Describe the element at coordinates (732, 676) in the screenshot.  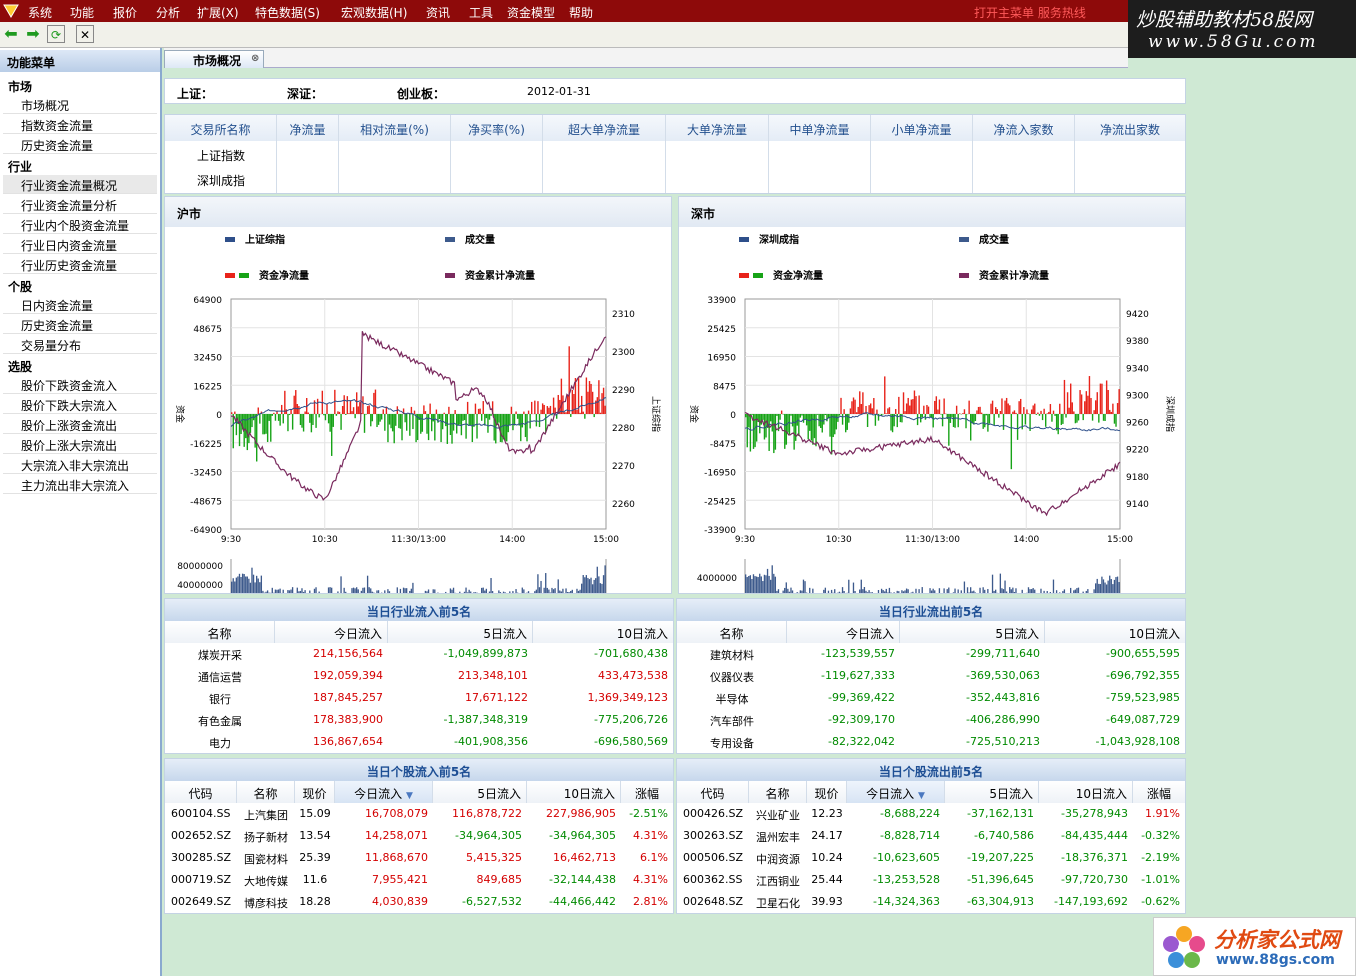
I see `industry-name-cell: 仪器仪表` at that location.